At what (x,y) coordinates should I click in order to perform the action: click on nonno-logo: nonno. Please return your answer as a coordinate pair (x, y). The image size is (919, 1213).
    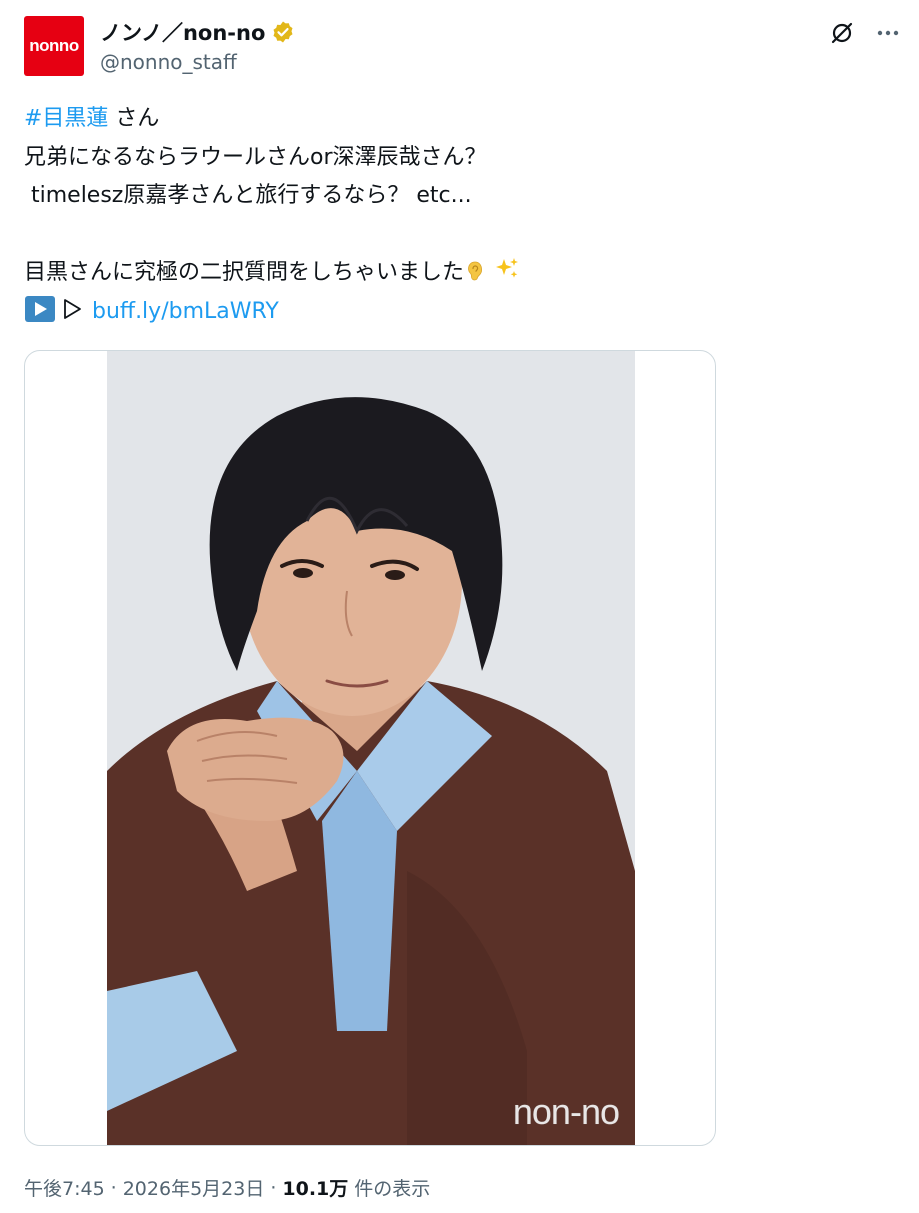
    Looking at the image, I should click on (54, 45).